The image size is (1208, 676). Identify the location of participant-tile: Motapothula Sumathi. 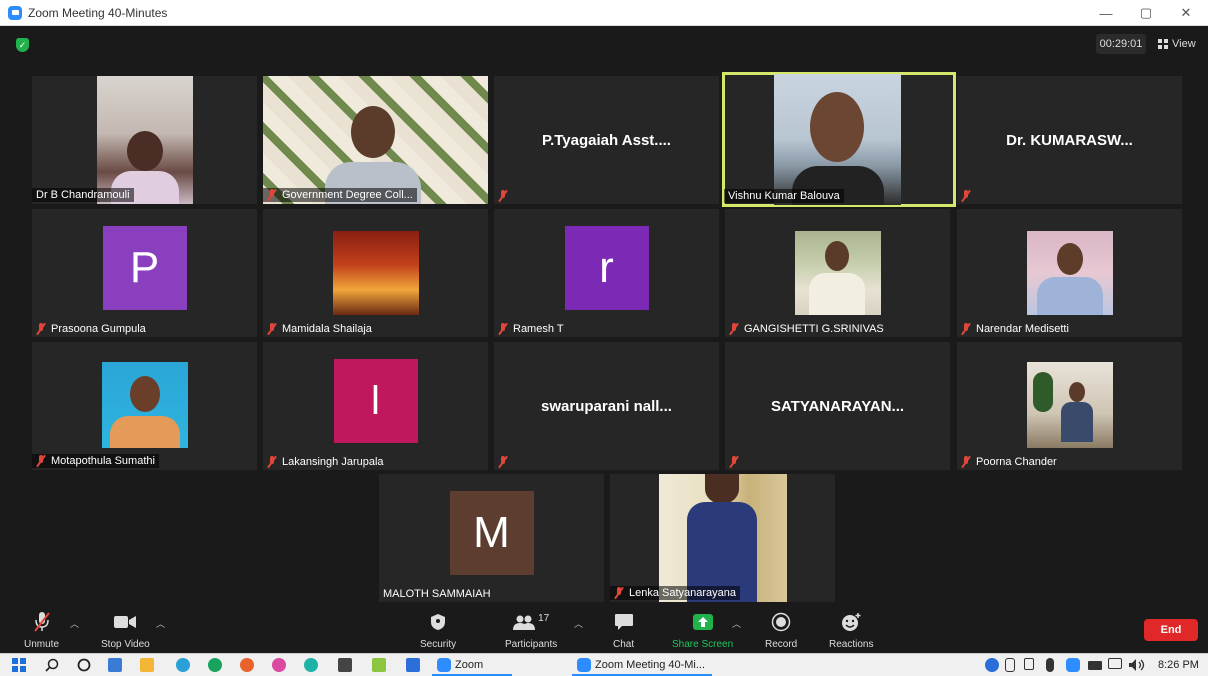
(144, 406).